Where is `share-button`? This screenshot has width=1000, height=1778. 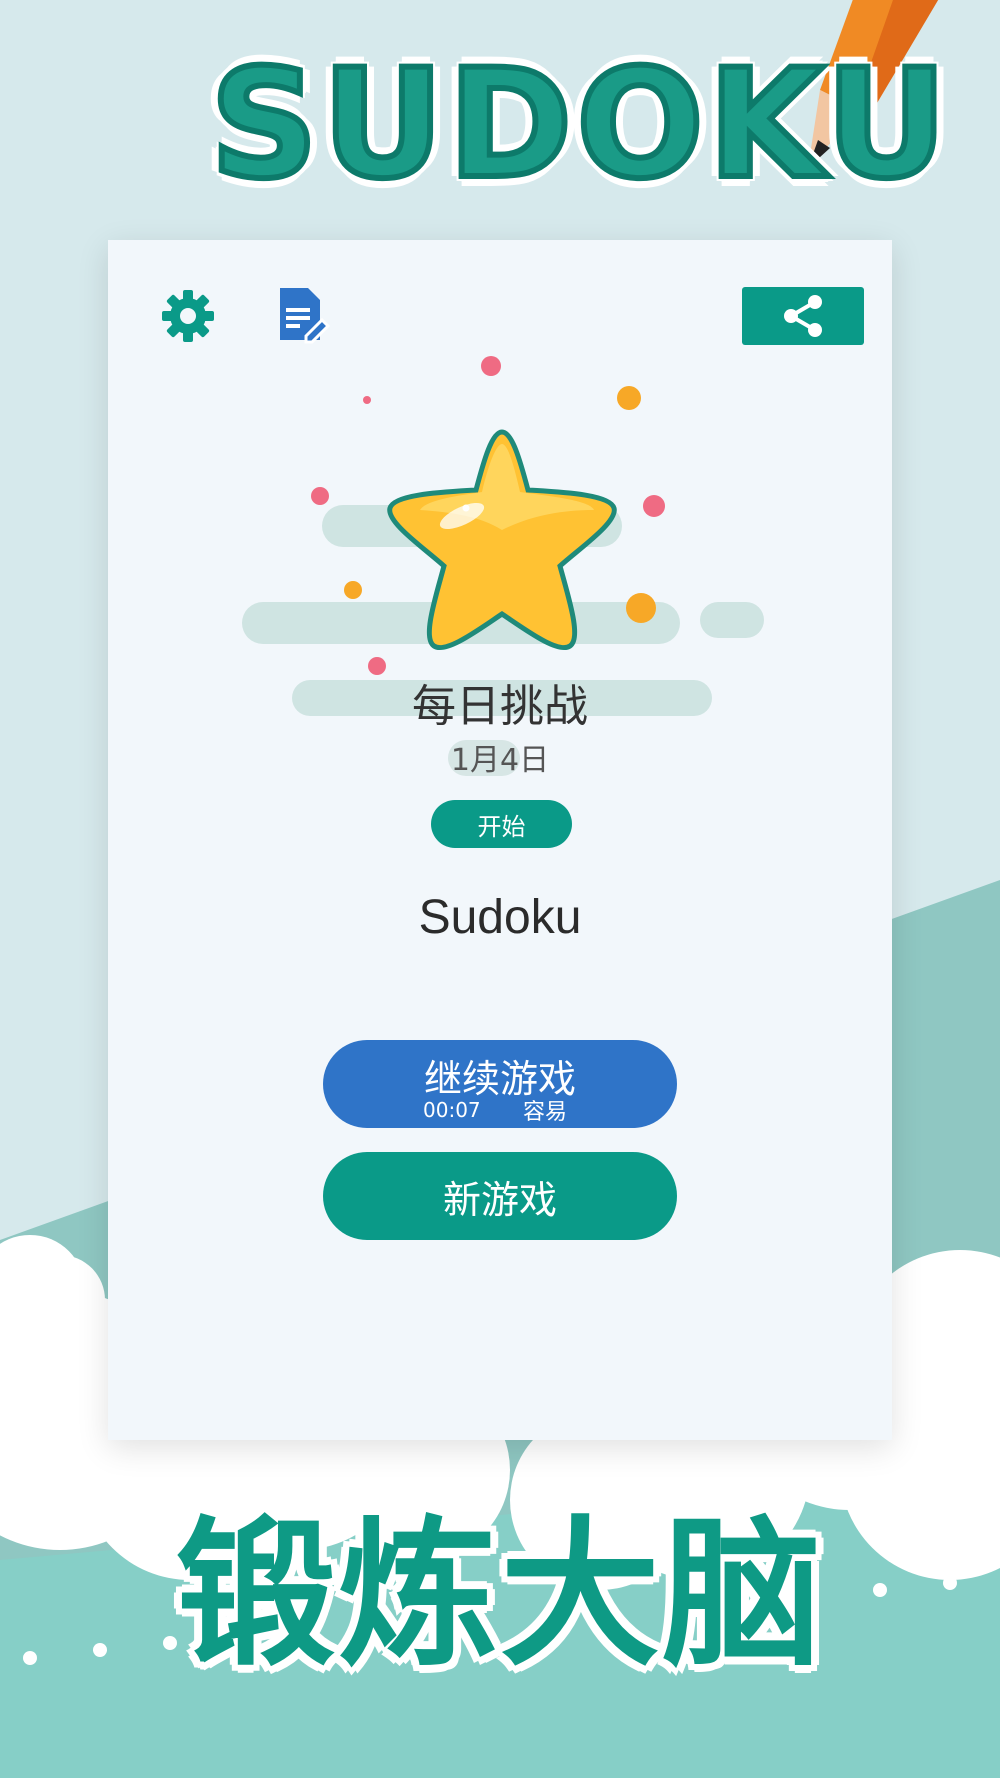
share-button is located at coordinates (803, 316).